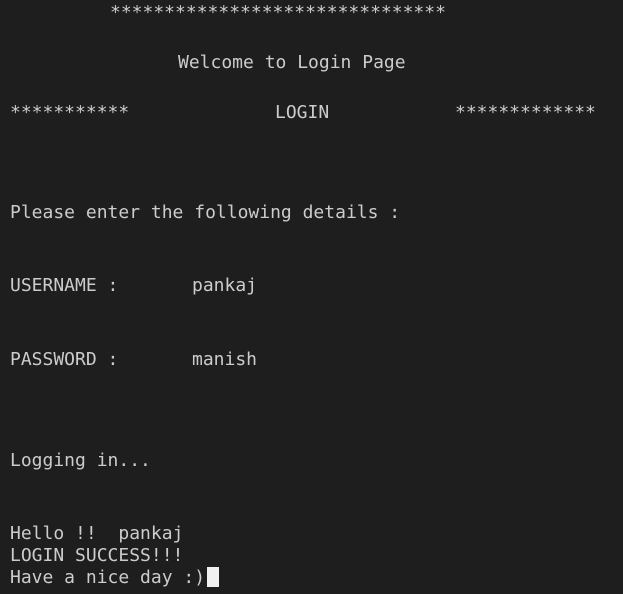  What do you see at coordinates (525, 112) in the screenshot?
I see `login-right-stars: *************` at bounding box center [525, 112].